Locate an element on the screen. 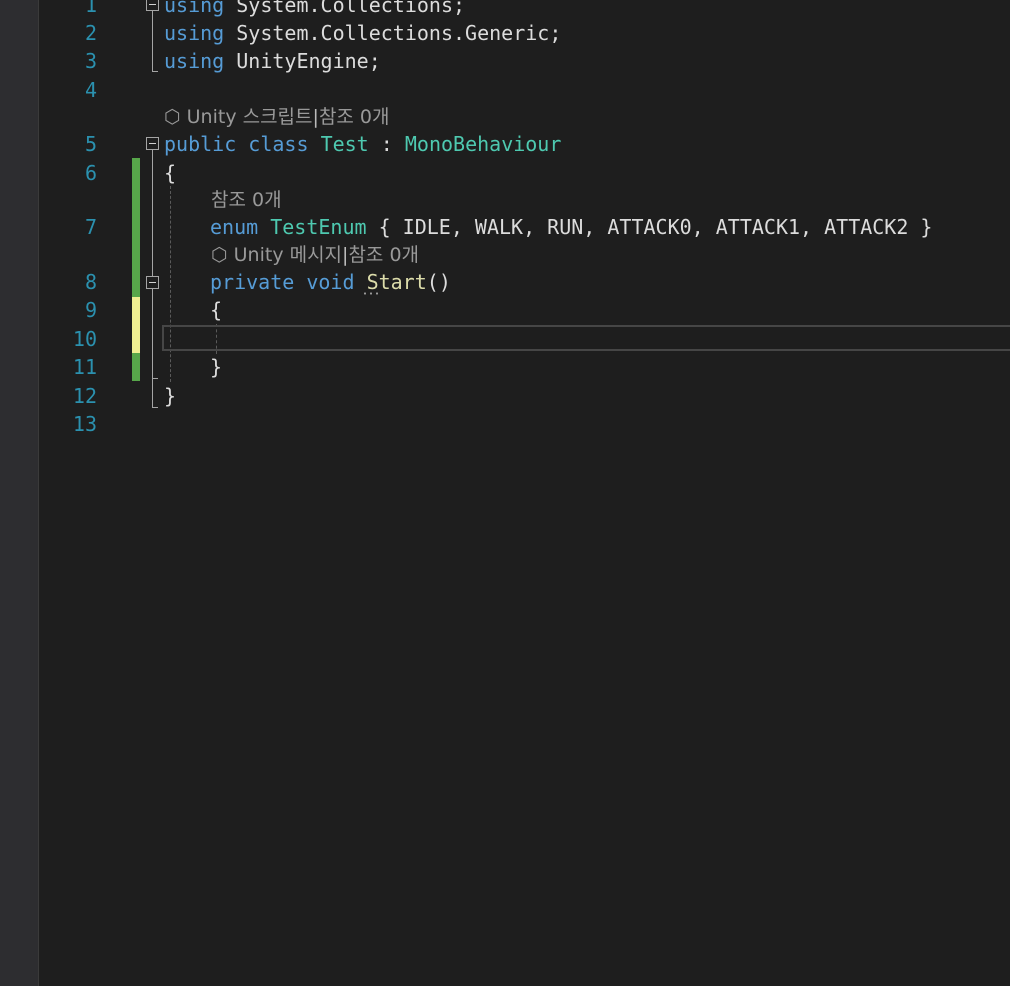 This screenshot has height=986, width=1010. code-line-12: } is located at coordinates (170, 396).